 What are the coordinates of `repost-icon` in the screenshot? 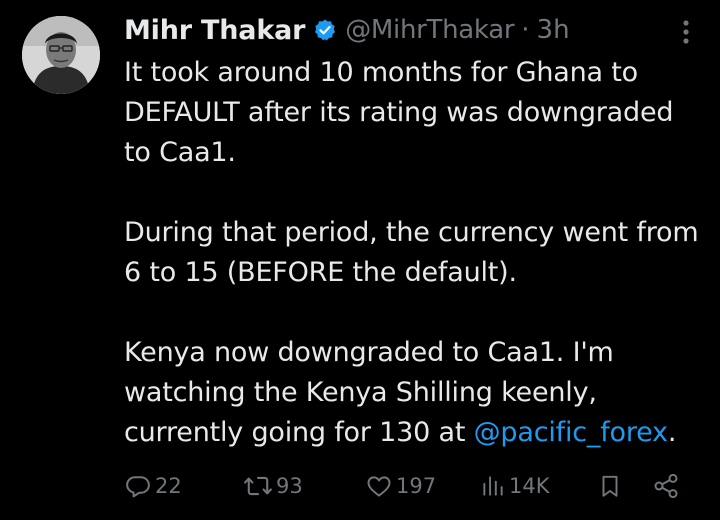 It's located at (258, 486).